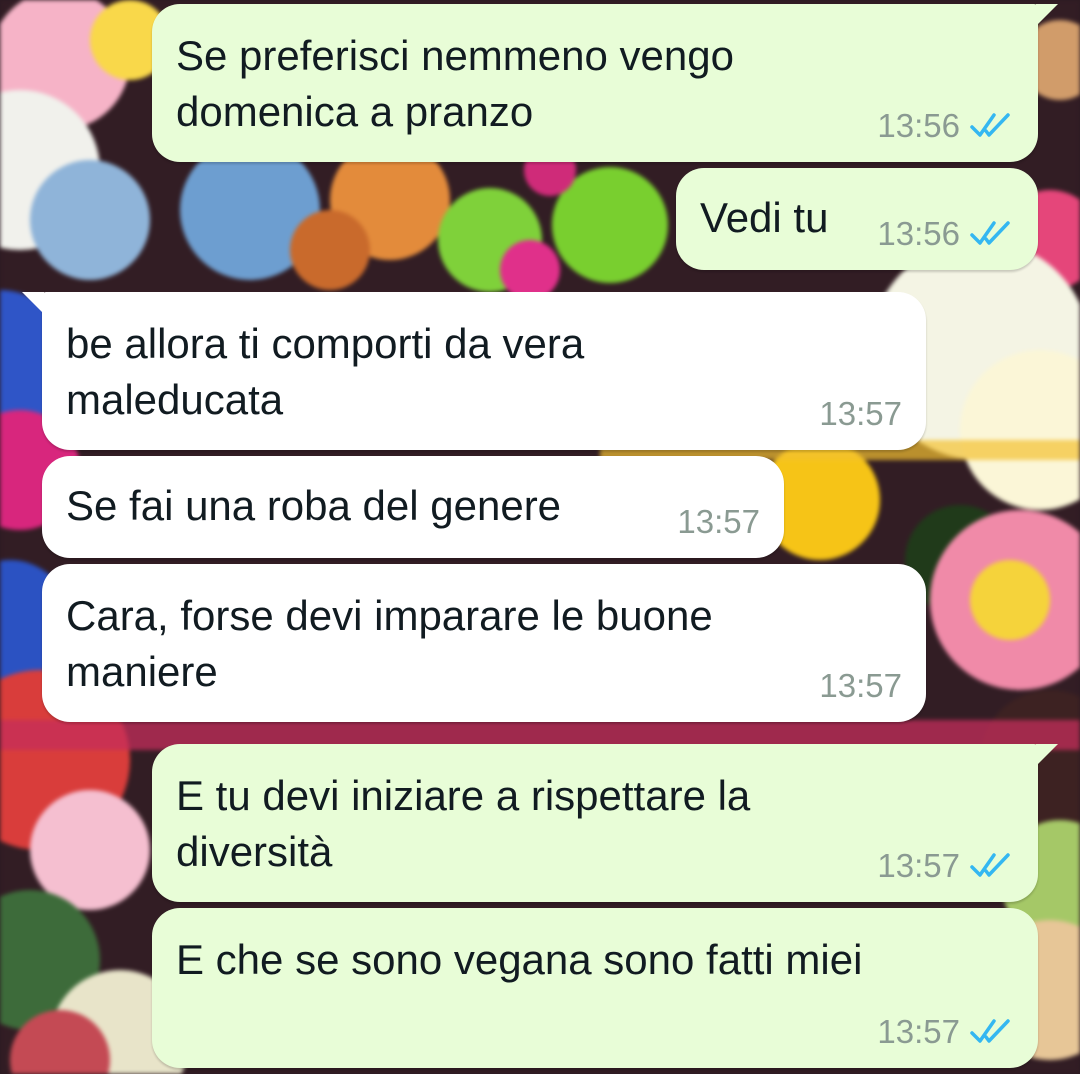 The height and width of the screenshot is (1074, 1080). What do you see at coordinates (314, 505) in the screenshot?
I see `message-text: Se fai una roba del genere` at bounding box center [314, 505].